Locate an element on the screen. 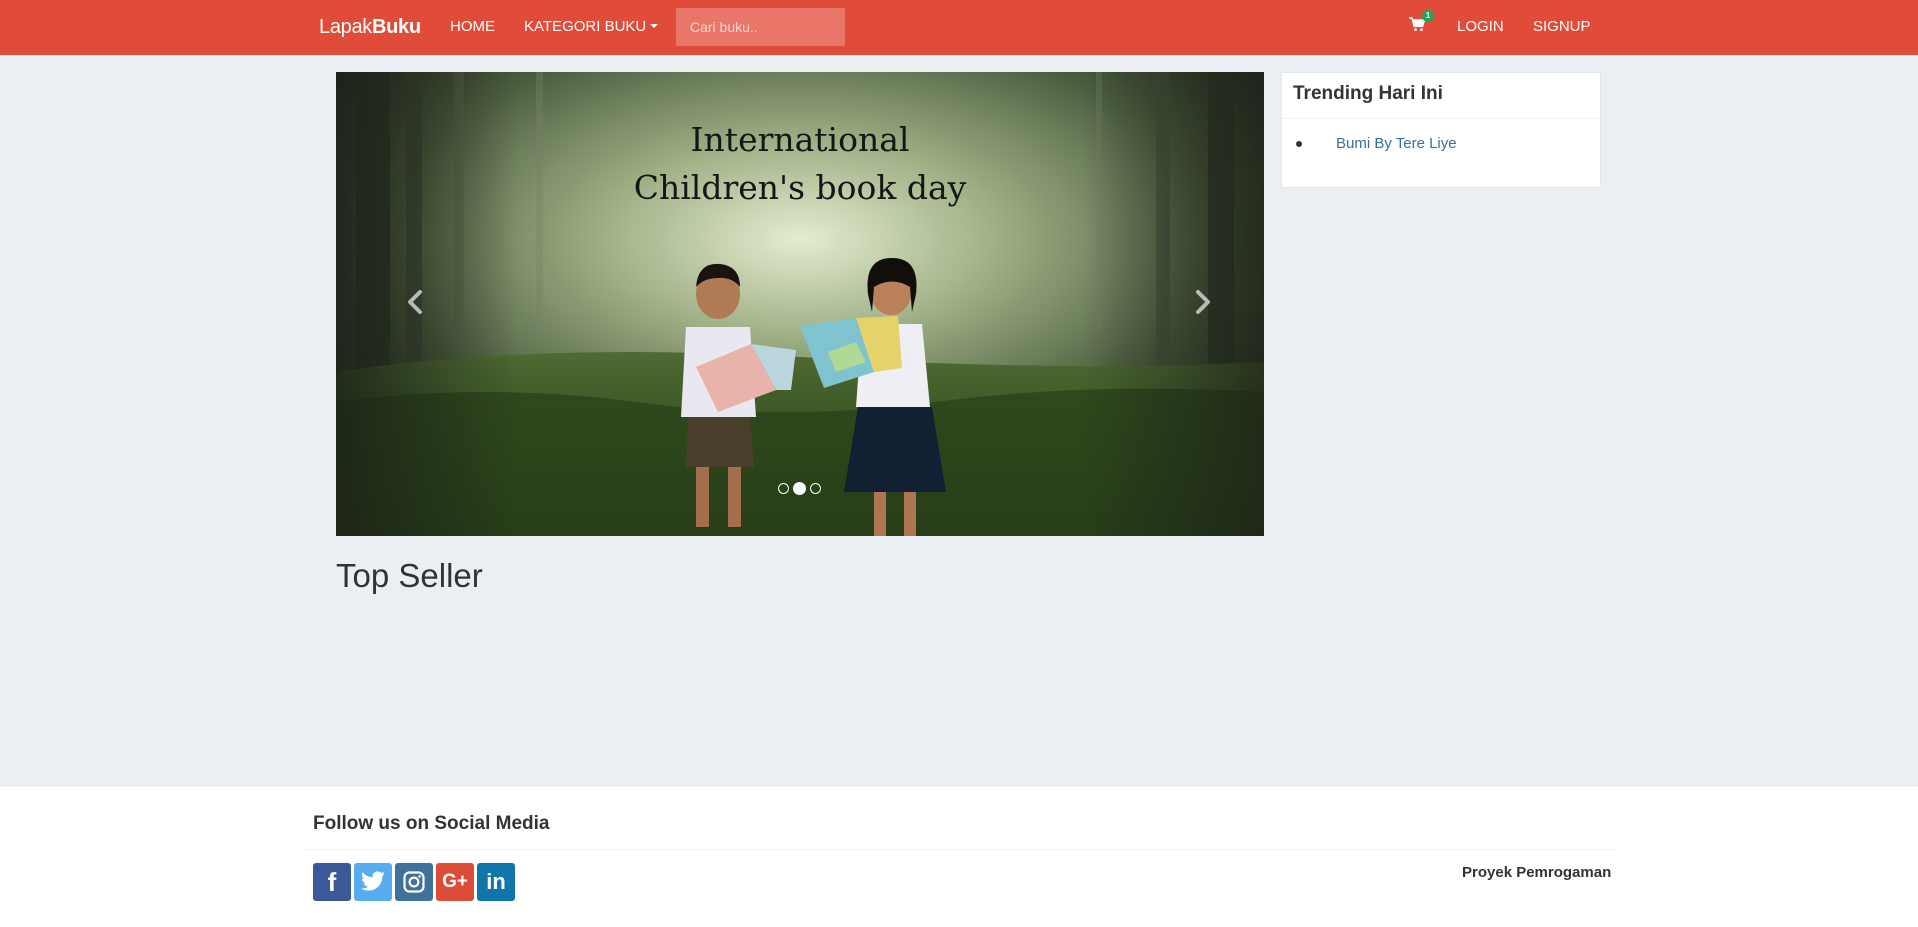  trending-list: Bumi By Tere Liye is located at coordinates (1441, 135).